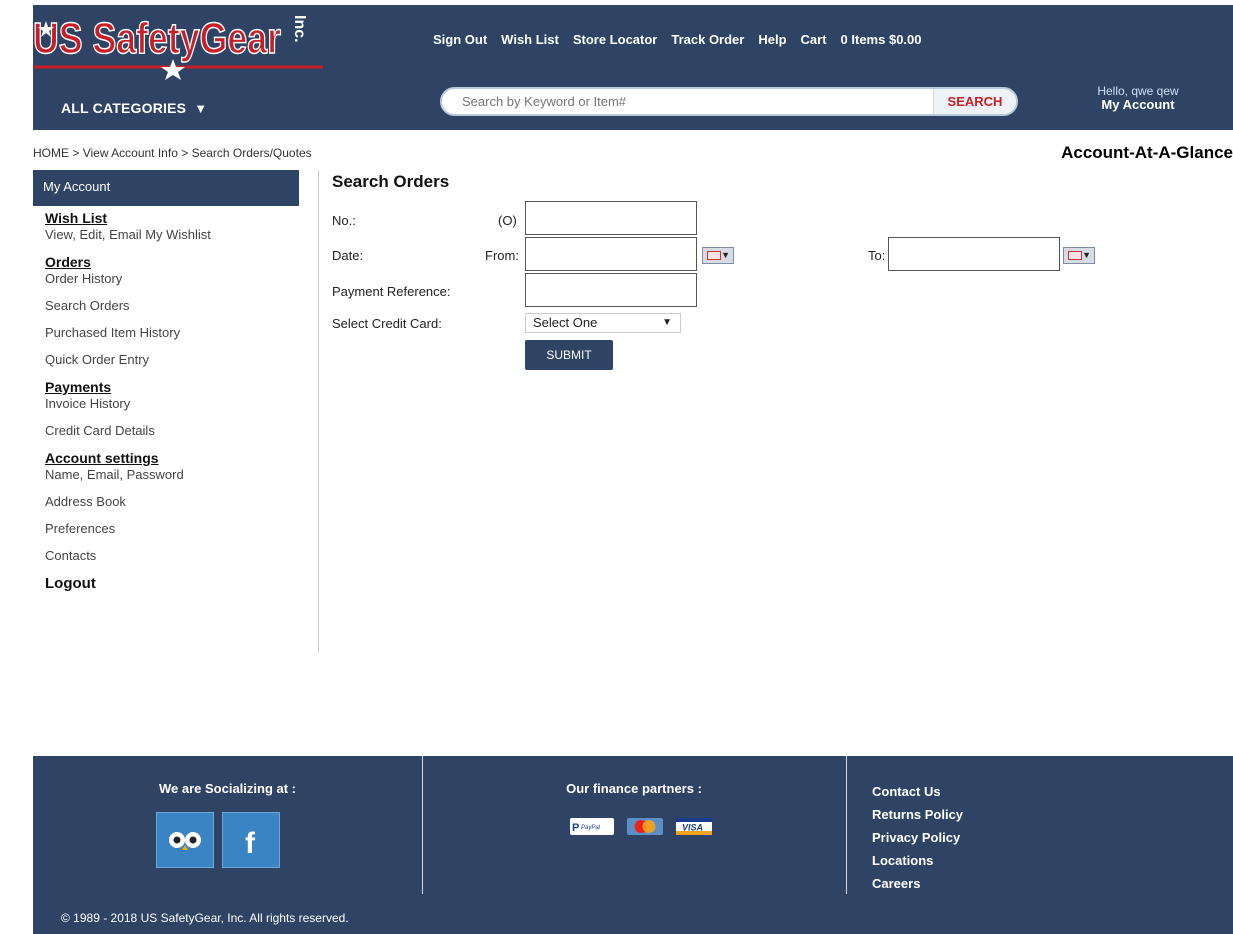 Image resolution: width=1233 pixels, height=934 pixels. Describe the element at coordinates (250, 843) in the screenshot. I see `svg-text: f` at that location.